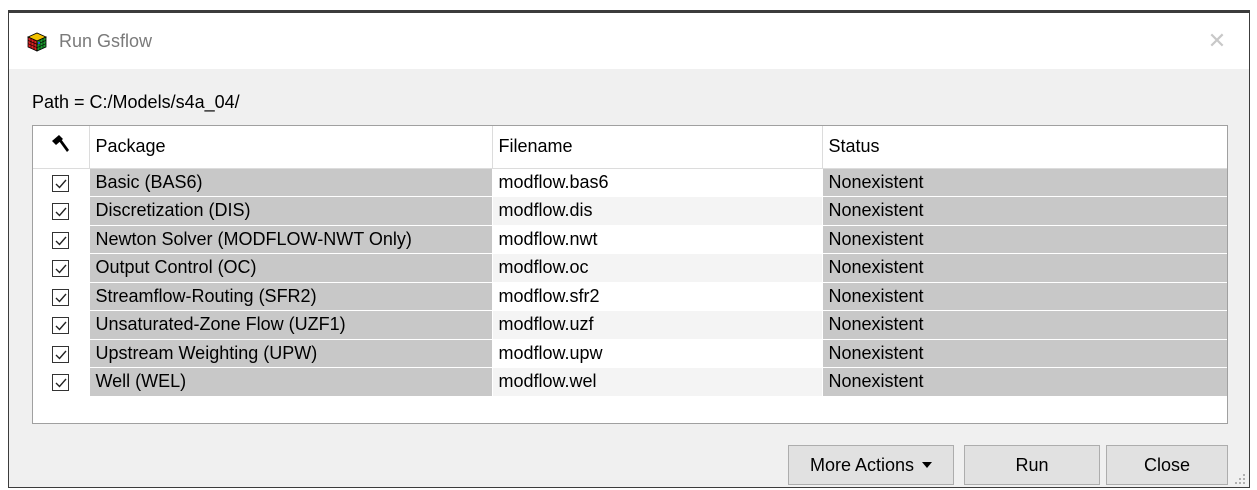 The width and height of the screenshot is (1257, 490). What do you see at coordinates (106, 41) in the screenshot?
I see `window-title: Run Gsflow` at bounding box center [106, 41].